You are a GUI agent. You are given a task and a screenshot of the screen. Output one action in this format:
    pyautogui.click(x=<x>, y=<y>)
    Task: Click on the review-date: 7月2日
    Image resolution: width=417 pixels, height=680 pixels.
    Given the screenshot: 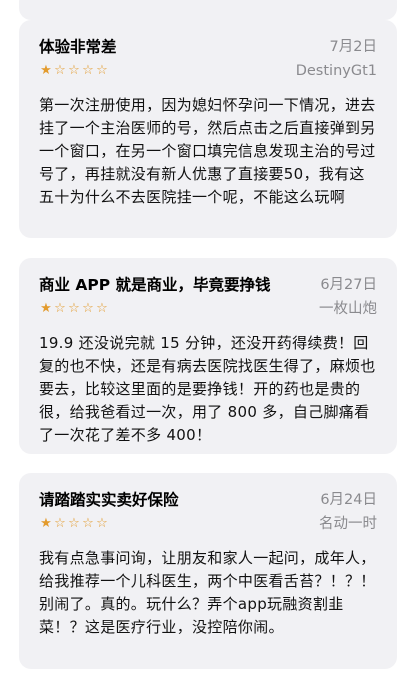 What is the action you would take?
    pyautogui.click(x=353, y=47)
    